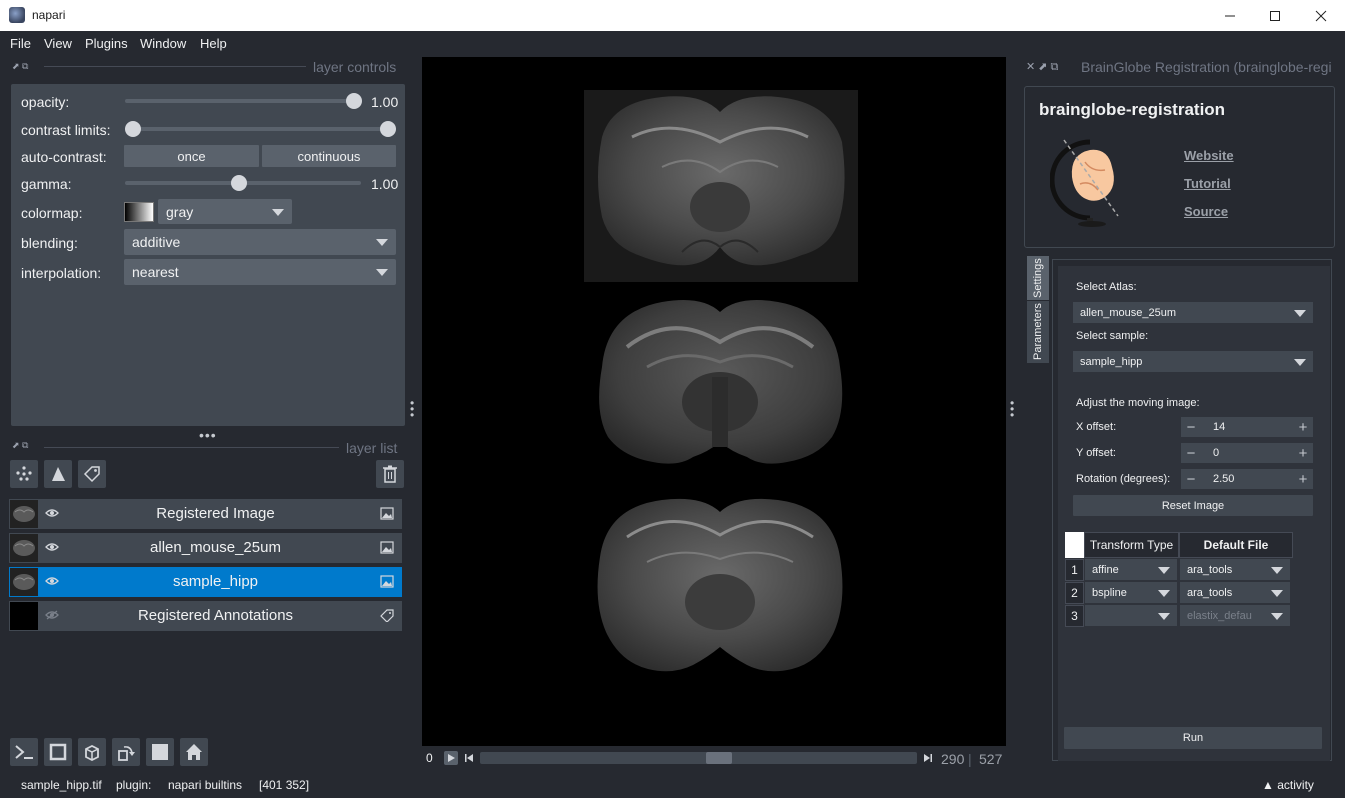 This screenshot has height=798, width=1345. Describe the element at coordinates (1131, 615) in the screenshot. I see `transform-type-combo` at that location.